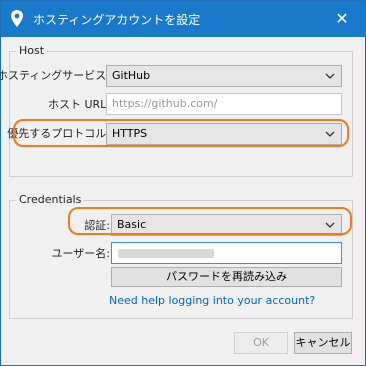  I want to click on credentials-group-title: Credentials, so click(50, 199).